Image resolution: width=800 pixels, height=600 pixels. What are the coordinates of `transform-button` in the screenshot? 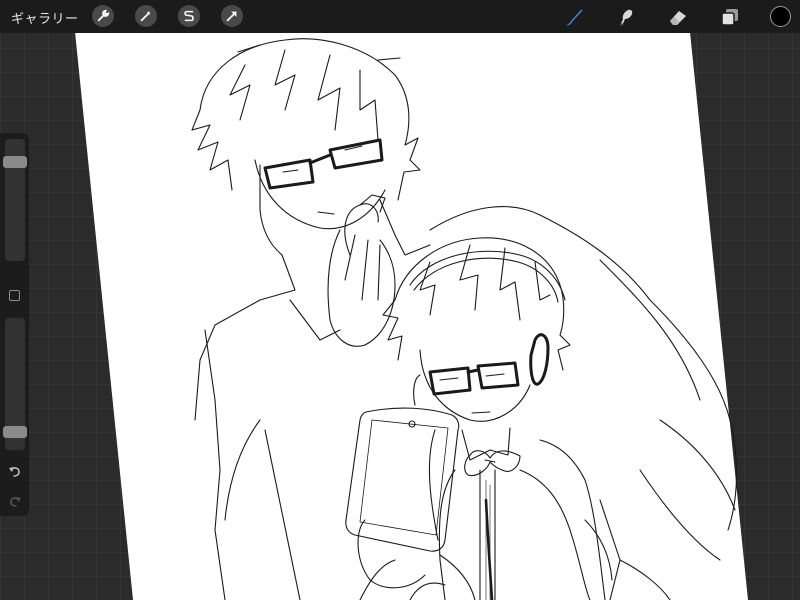 It's located at (232, 16).